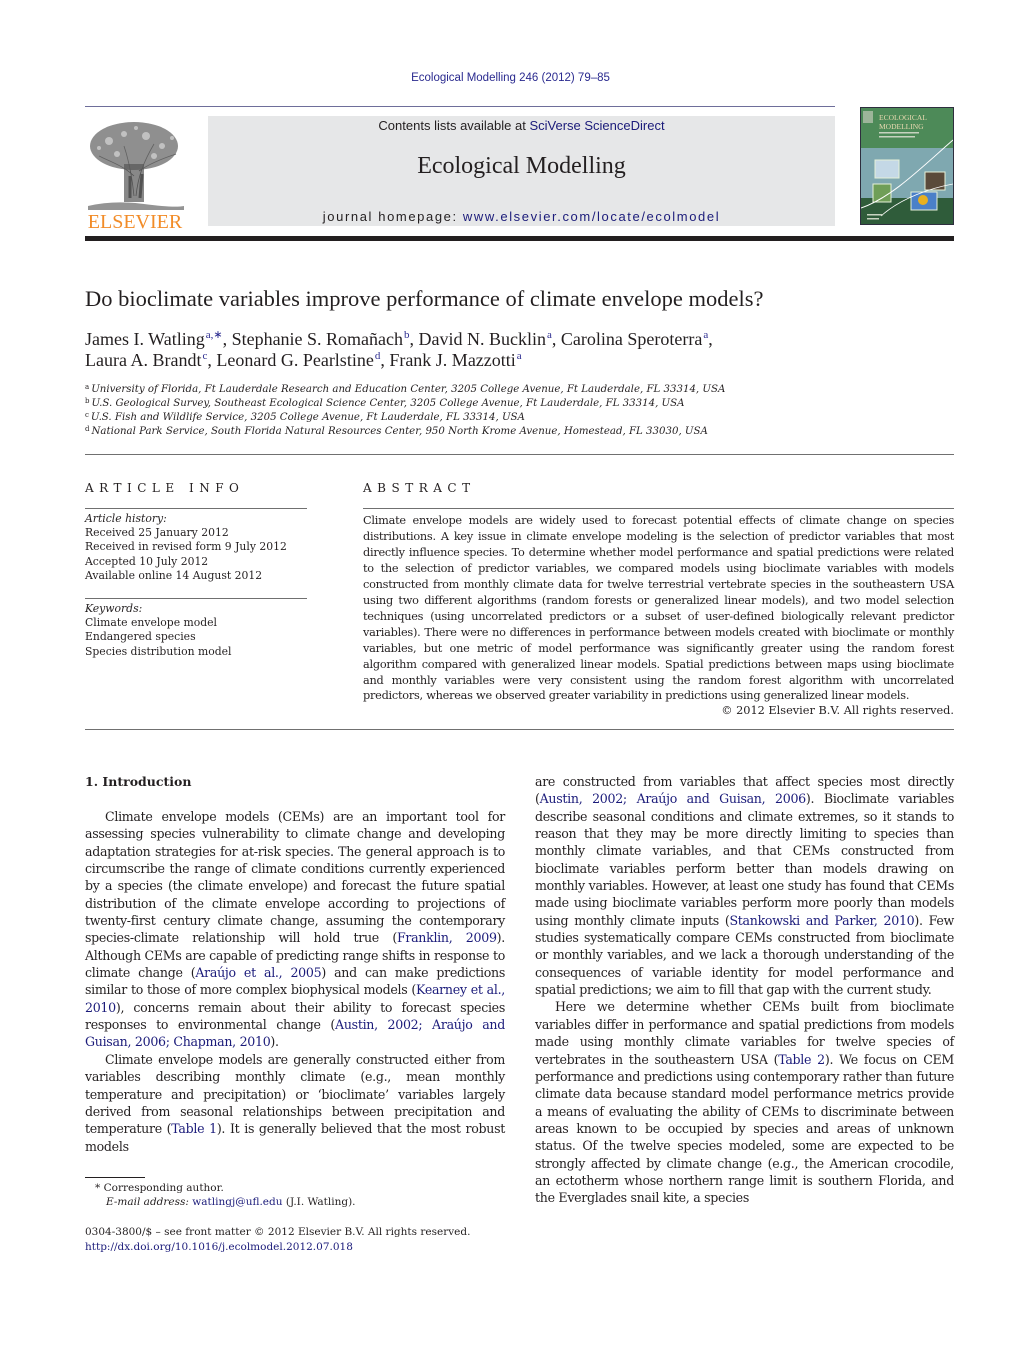  What do you see at coordinates (274, 1042) in the screenshot?
I see `paragraph-text: ).` at bounding box center [274, 1042].